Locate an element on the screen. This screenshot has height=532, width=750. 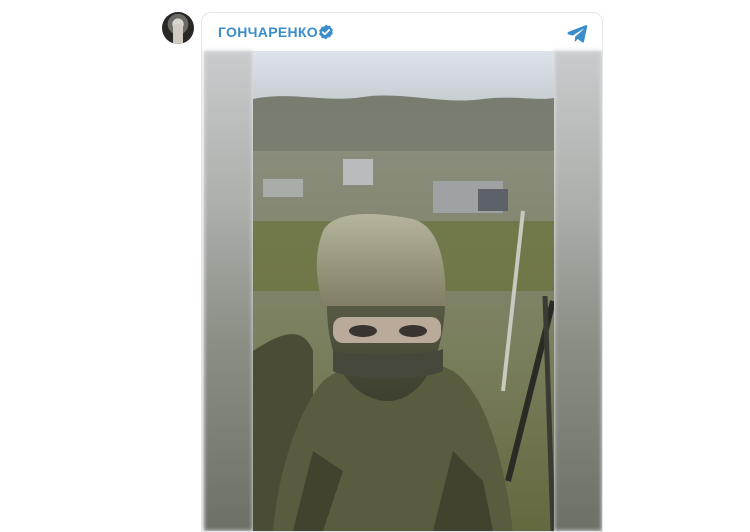
channel-avatar is located at coordinates (178, 28).